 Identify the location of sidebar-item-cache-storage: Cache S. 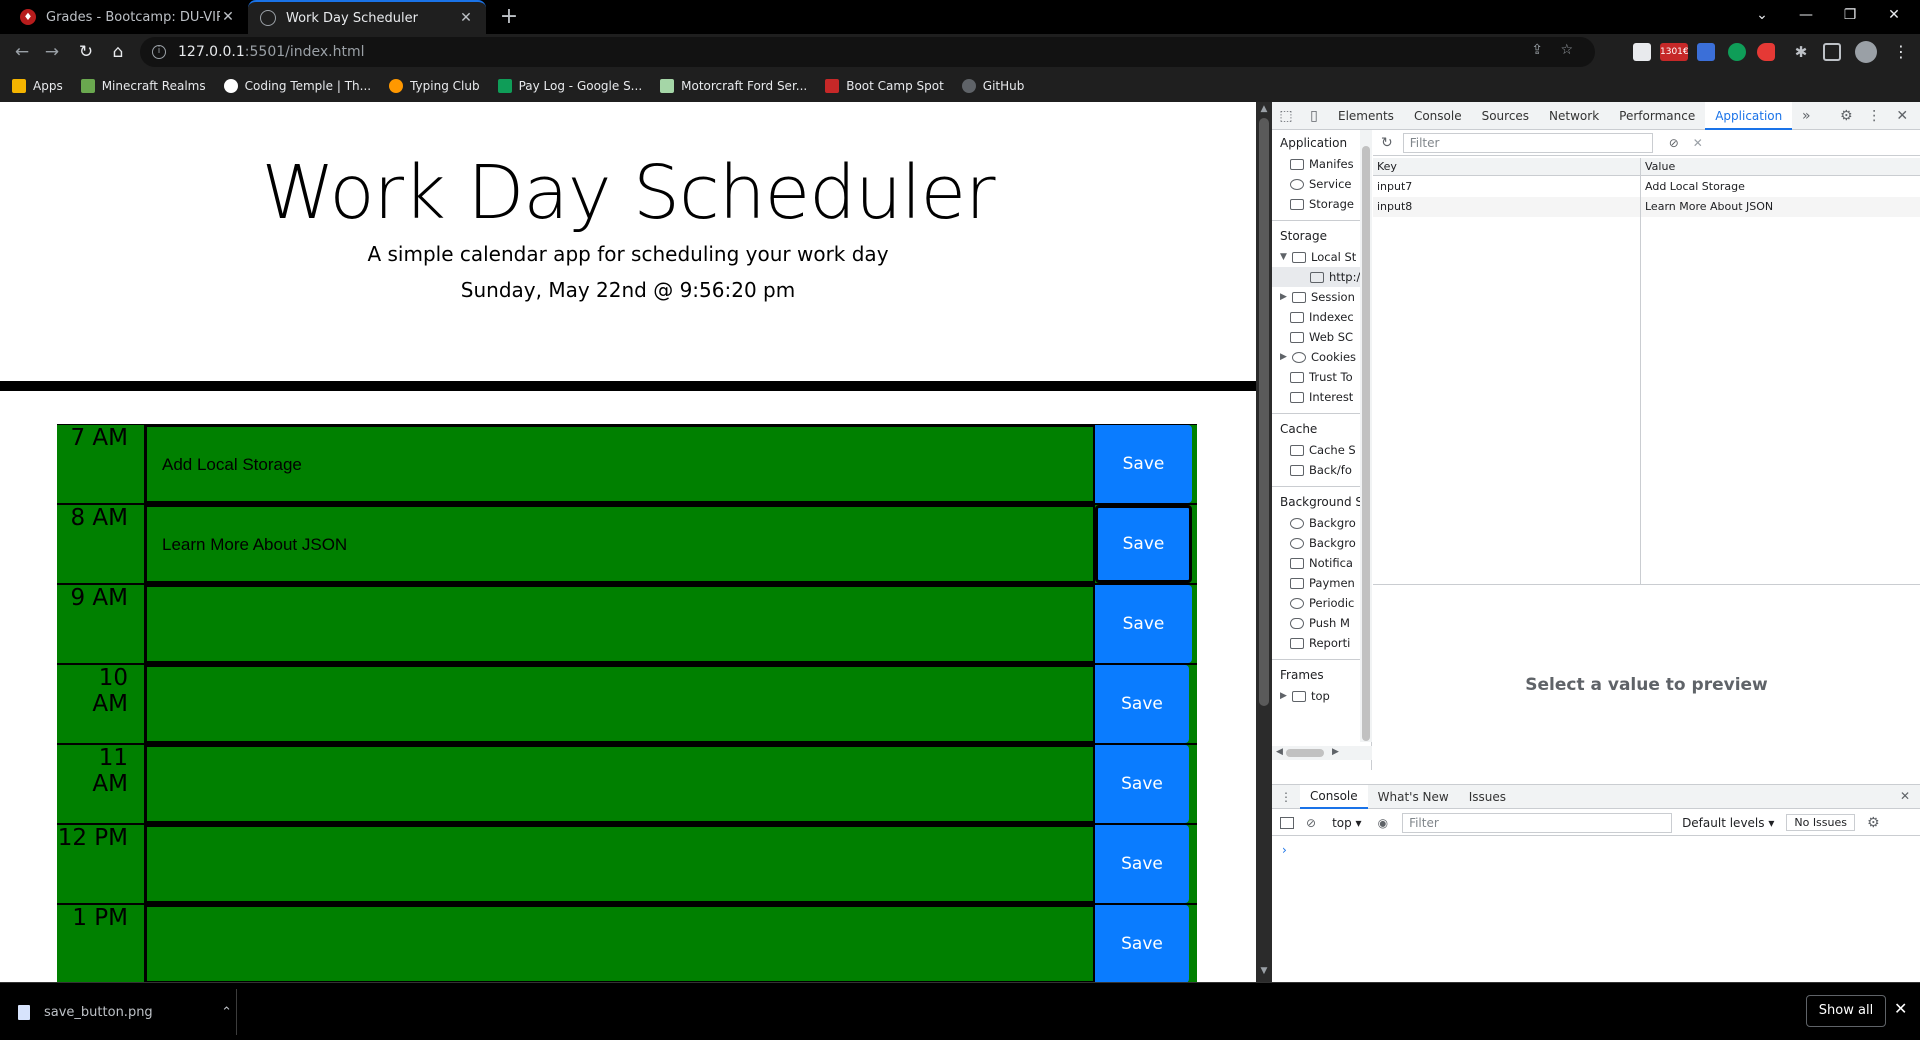
(1321, 450).